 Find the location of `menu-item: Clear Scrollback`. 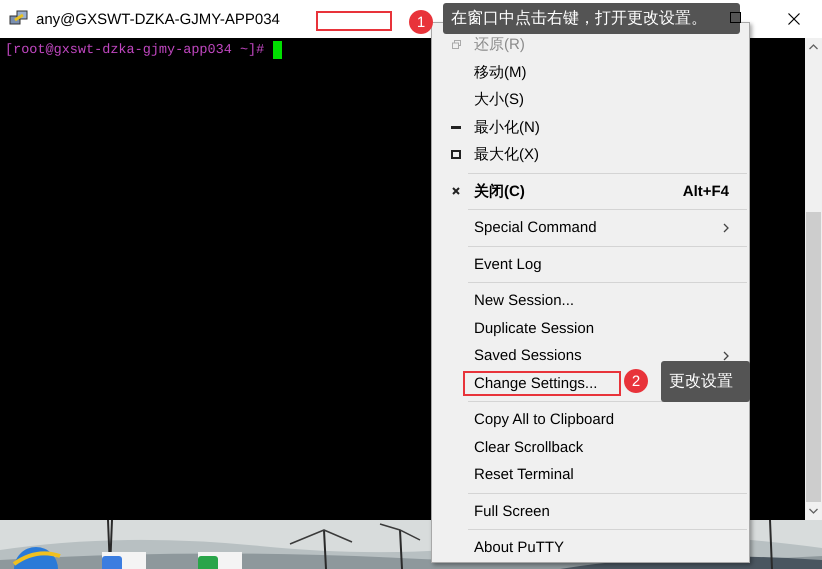

menu-item: Clear Scrollback is located at coordinates (590, 447).